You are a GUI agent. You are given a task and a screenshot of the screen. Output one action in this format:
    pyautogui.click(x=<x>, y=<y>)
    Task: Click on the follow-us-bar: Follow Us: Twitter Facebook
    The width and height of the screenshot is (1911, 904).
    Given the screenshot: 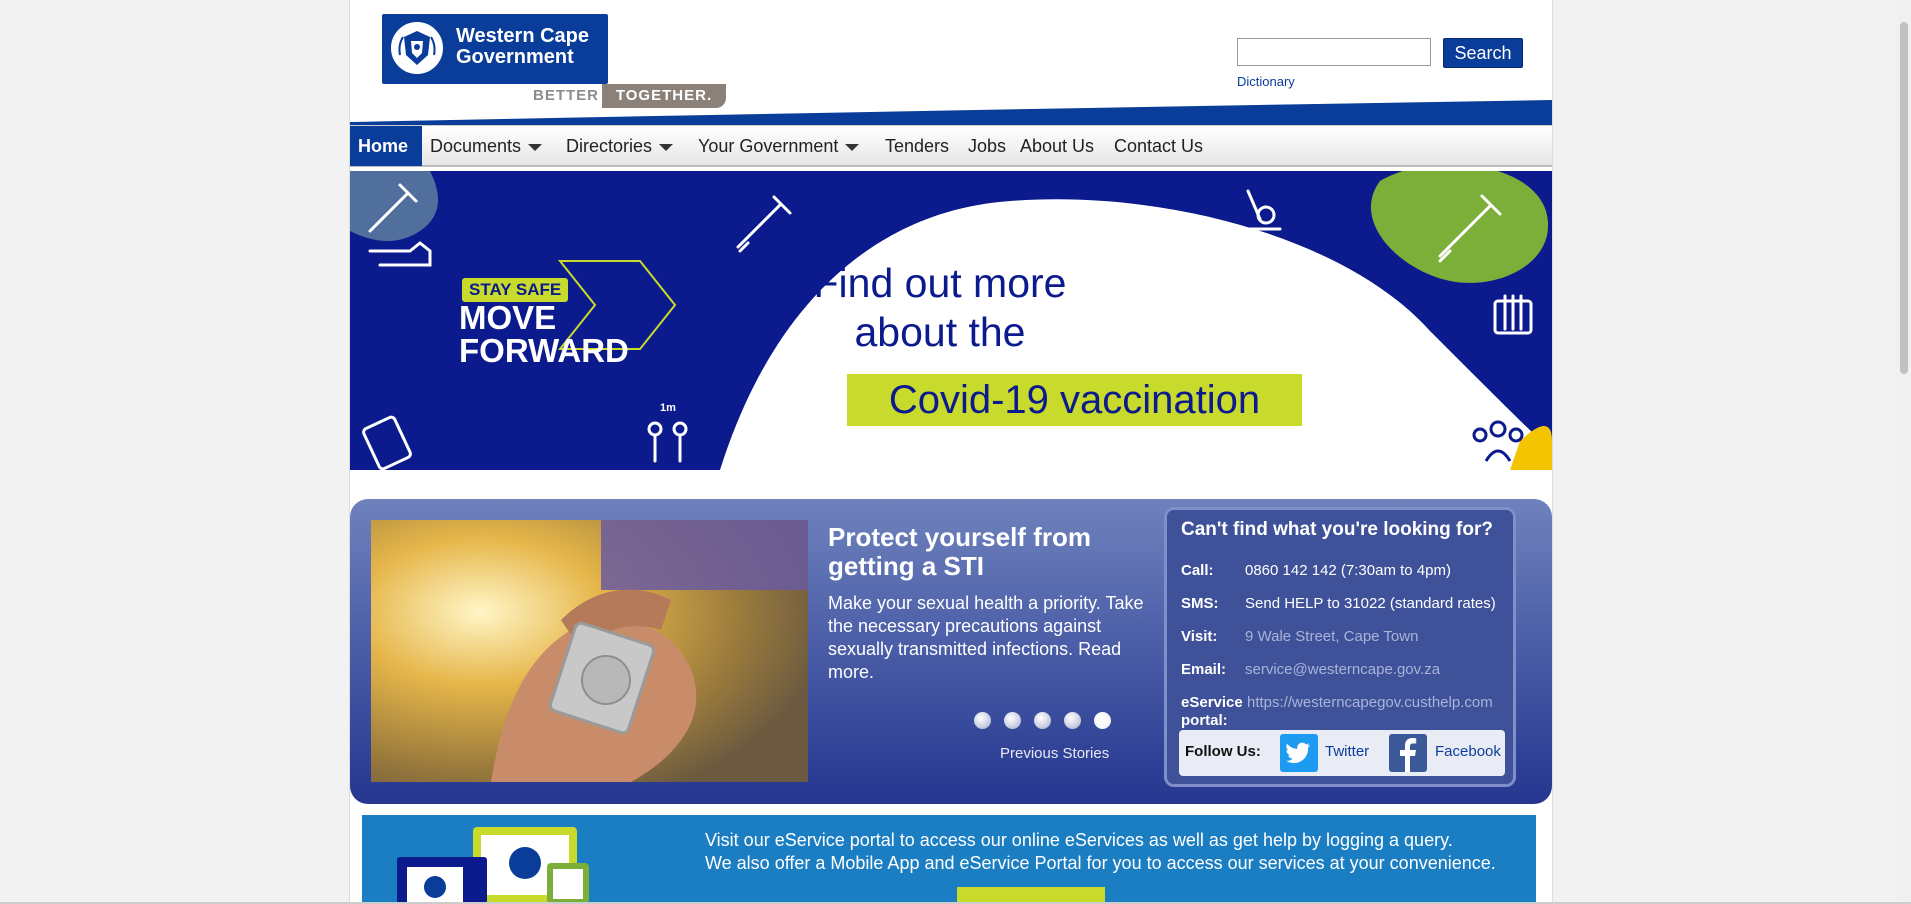 What is the action you would take?
    pyautogui.click(x=1342, y=753)
    